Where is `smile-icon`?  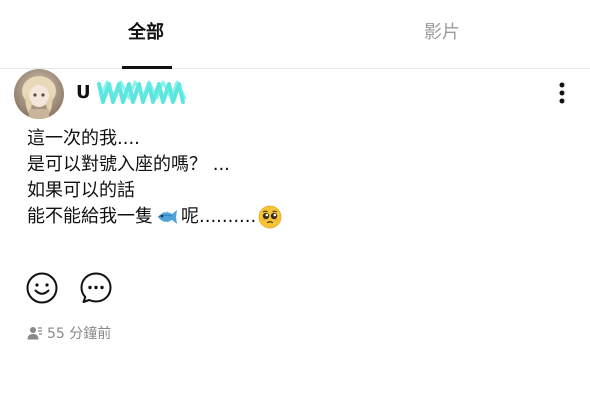 smile-icon is located at coordinates (42, 288).